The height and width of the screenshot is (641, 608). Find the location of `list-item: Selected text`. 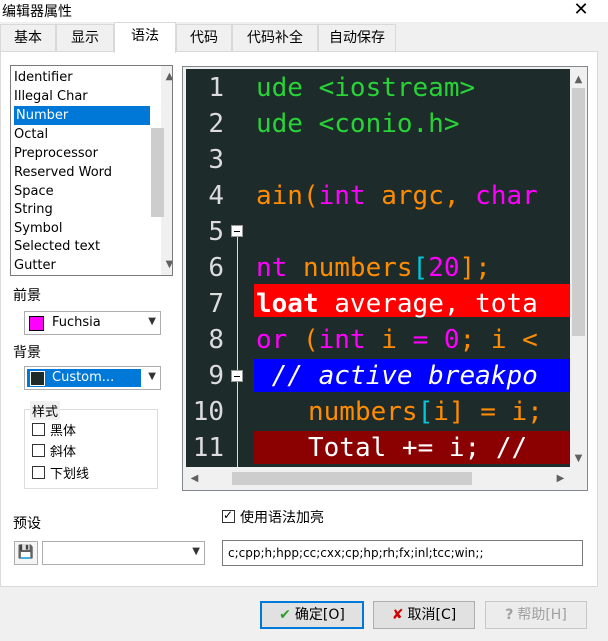

list-item: Selected text is located at coordinates (57, 246).